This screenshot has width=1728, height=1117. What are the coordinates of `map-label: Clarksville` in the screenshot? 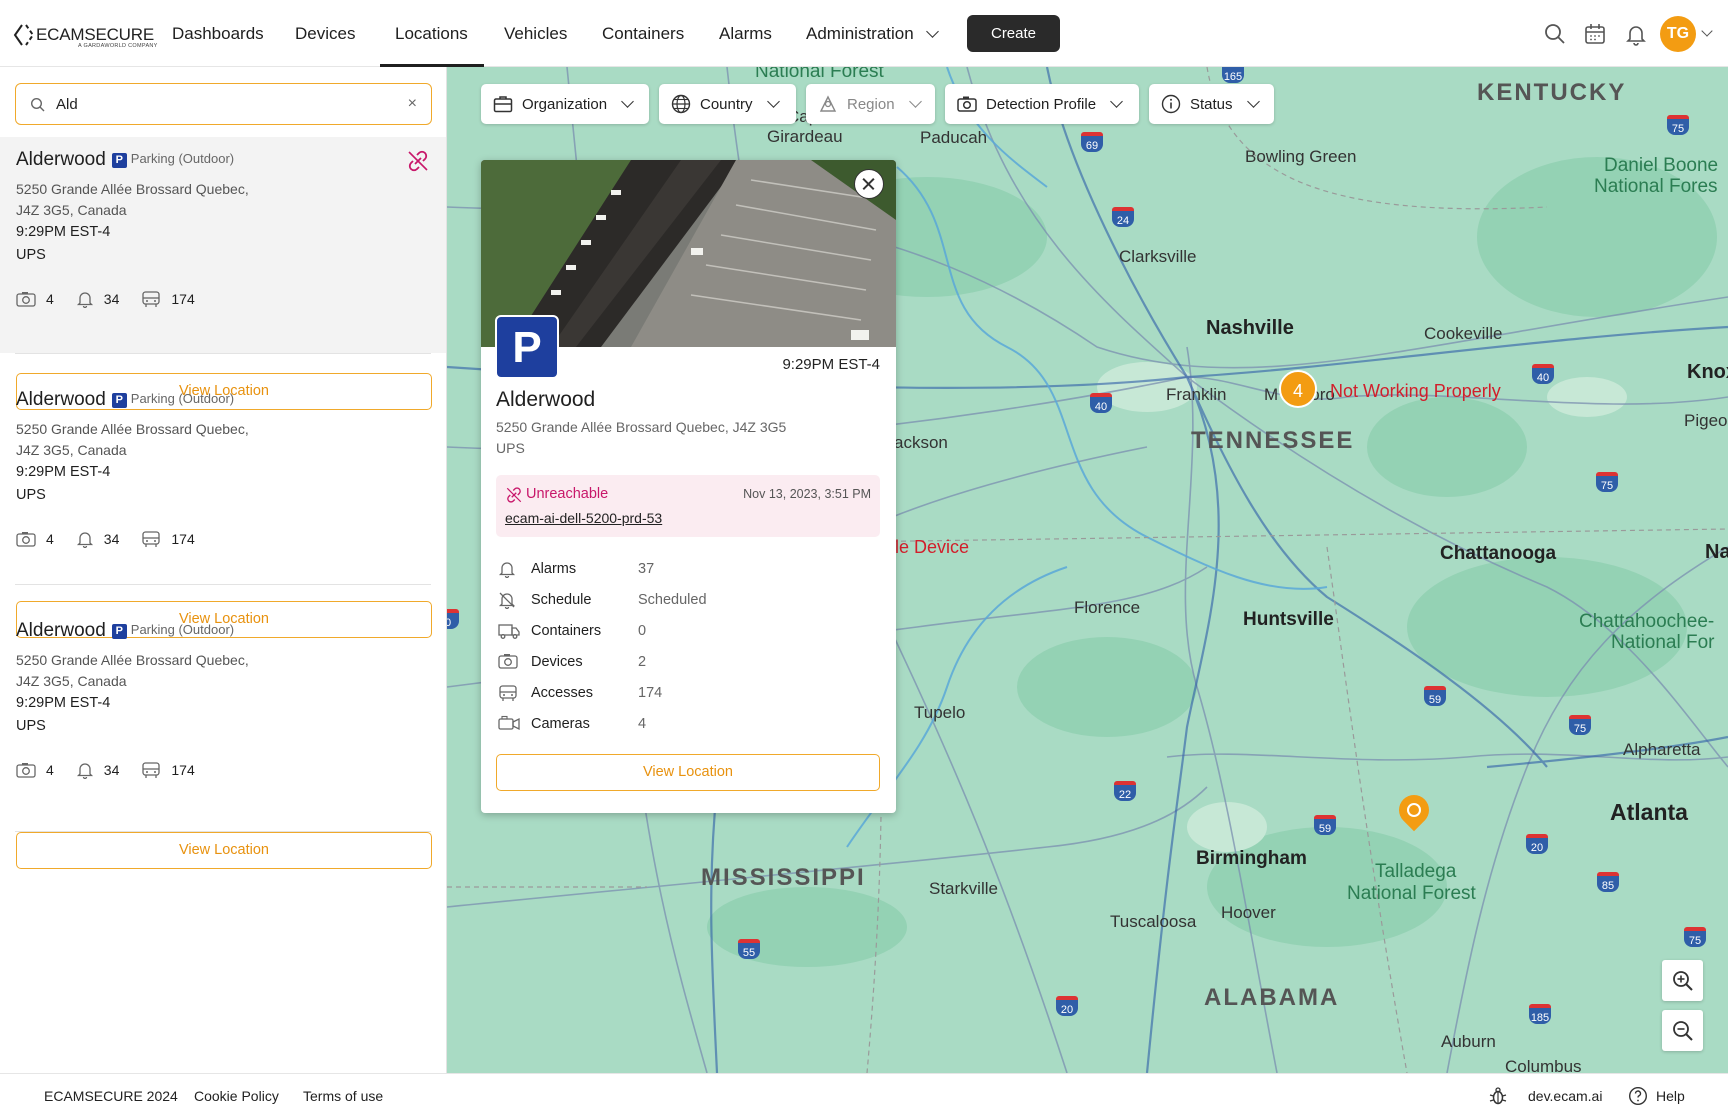 It's located at (1158, 256).